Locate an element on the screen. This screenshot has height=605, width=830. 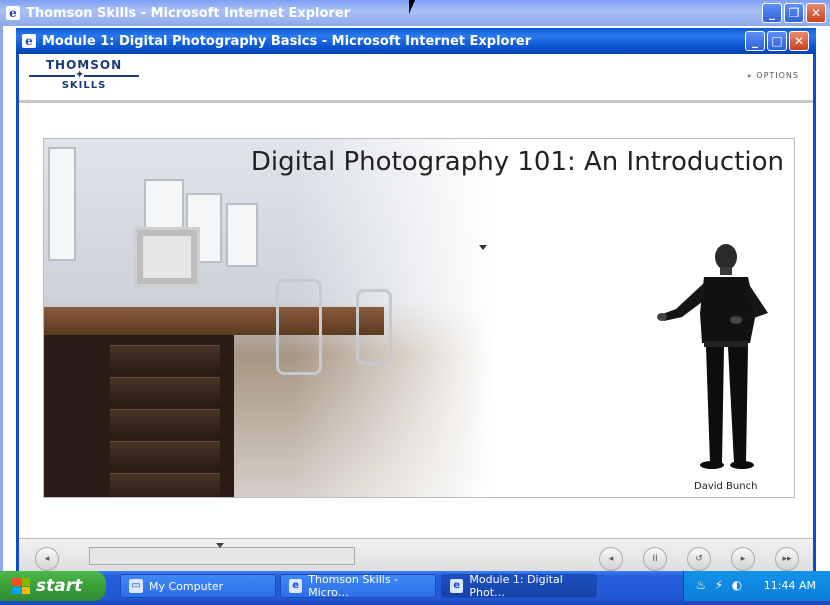
back-button: ◂ is located at coordinates (47, 559).